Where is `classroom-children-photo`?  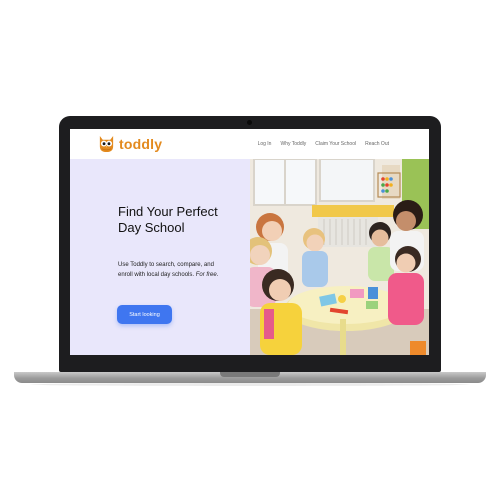
classroom-children-photo is located at coordinates (339, 257).